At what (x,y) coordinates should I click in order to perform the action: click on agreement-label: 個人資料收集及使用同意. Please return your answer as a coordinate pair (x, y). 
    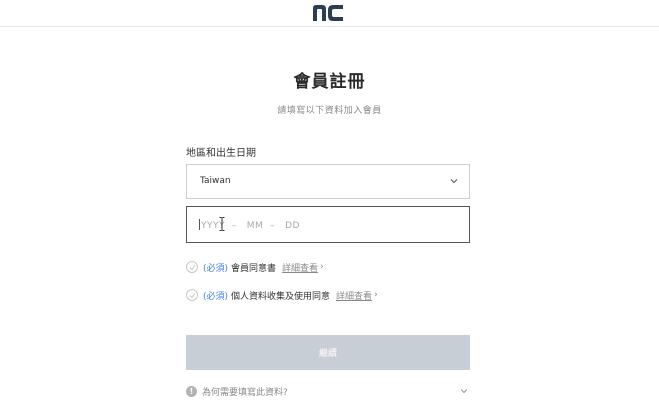
    Looking at the image, I should click on (281, 296).